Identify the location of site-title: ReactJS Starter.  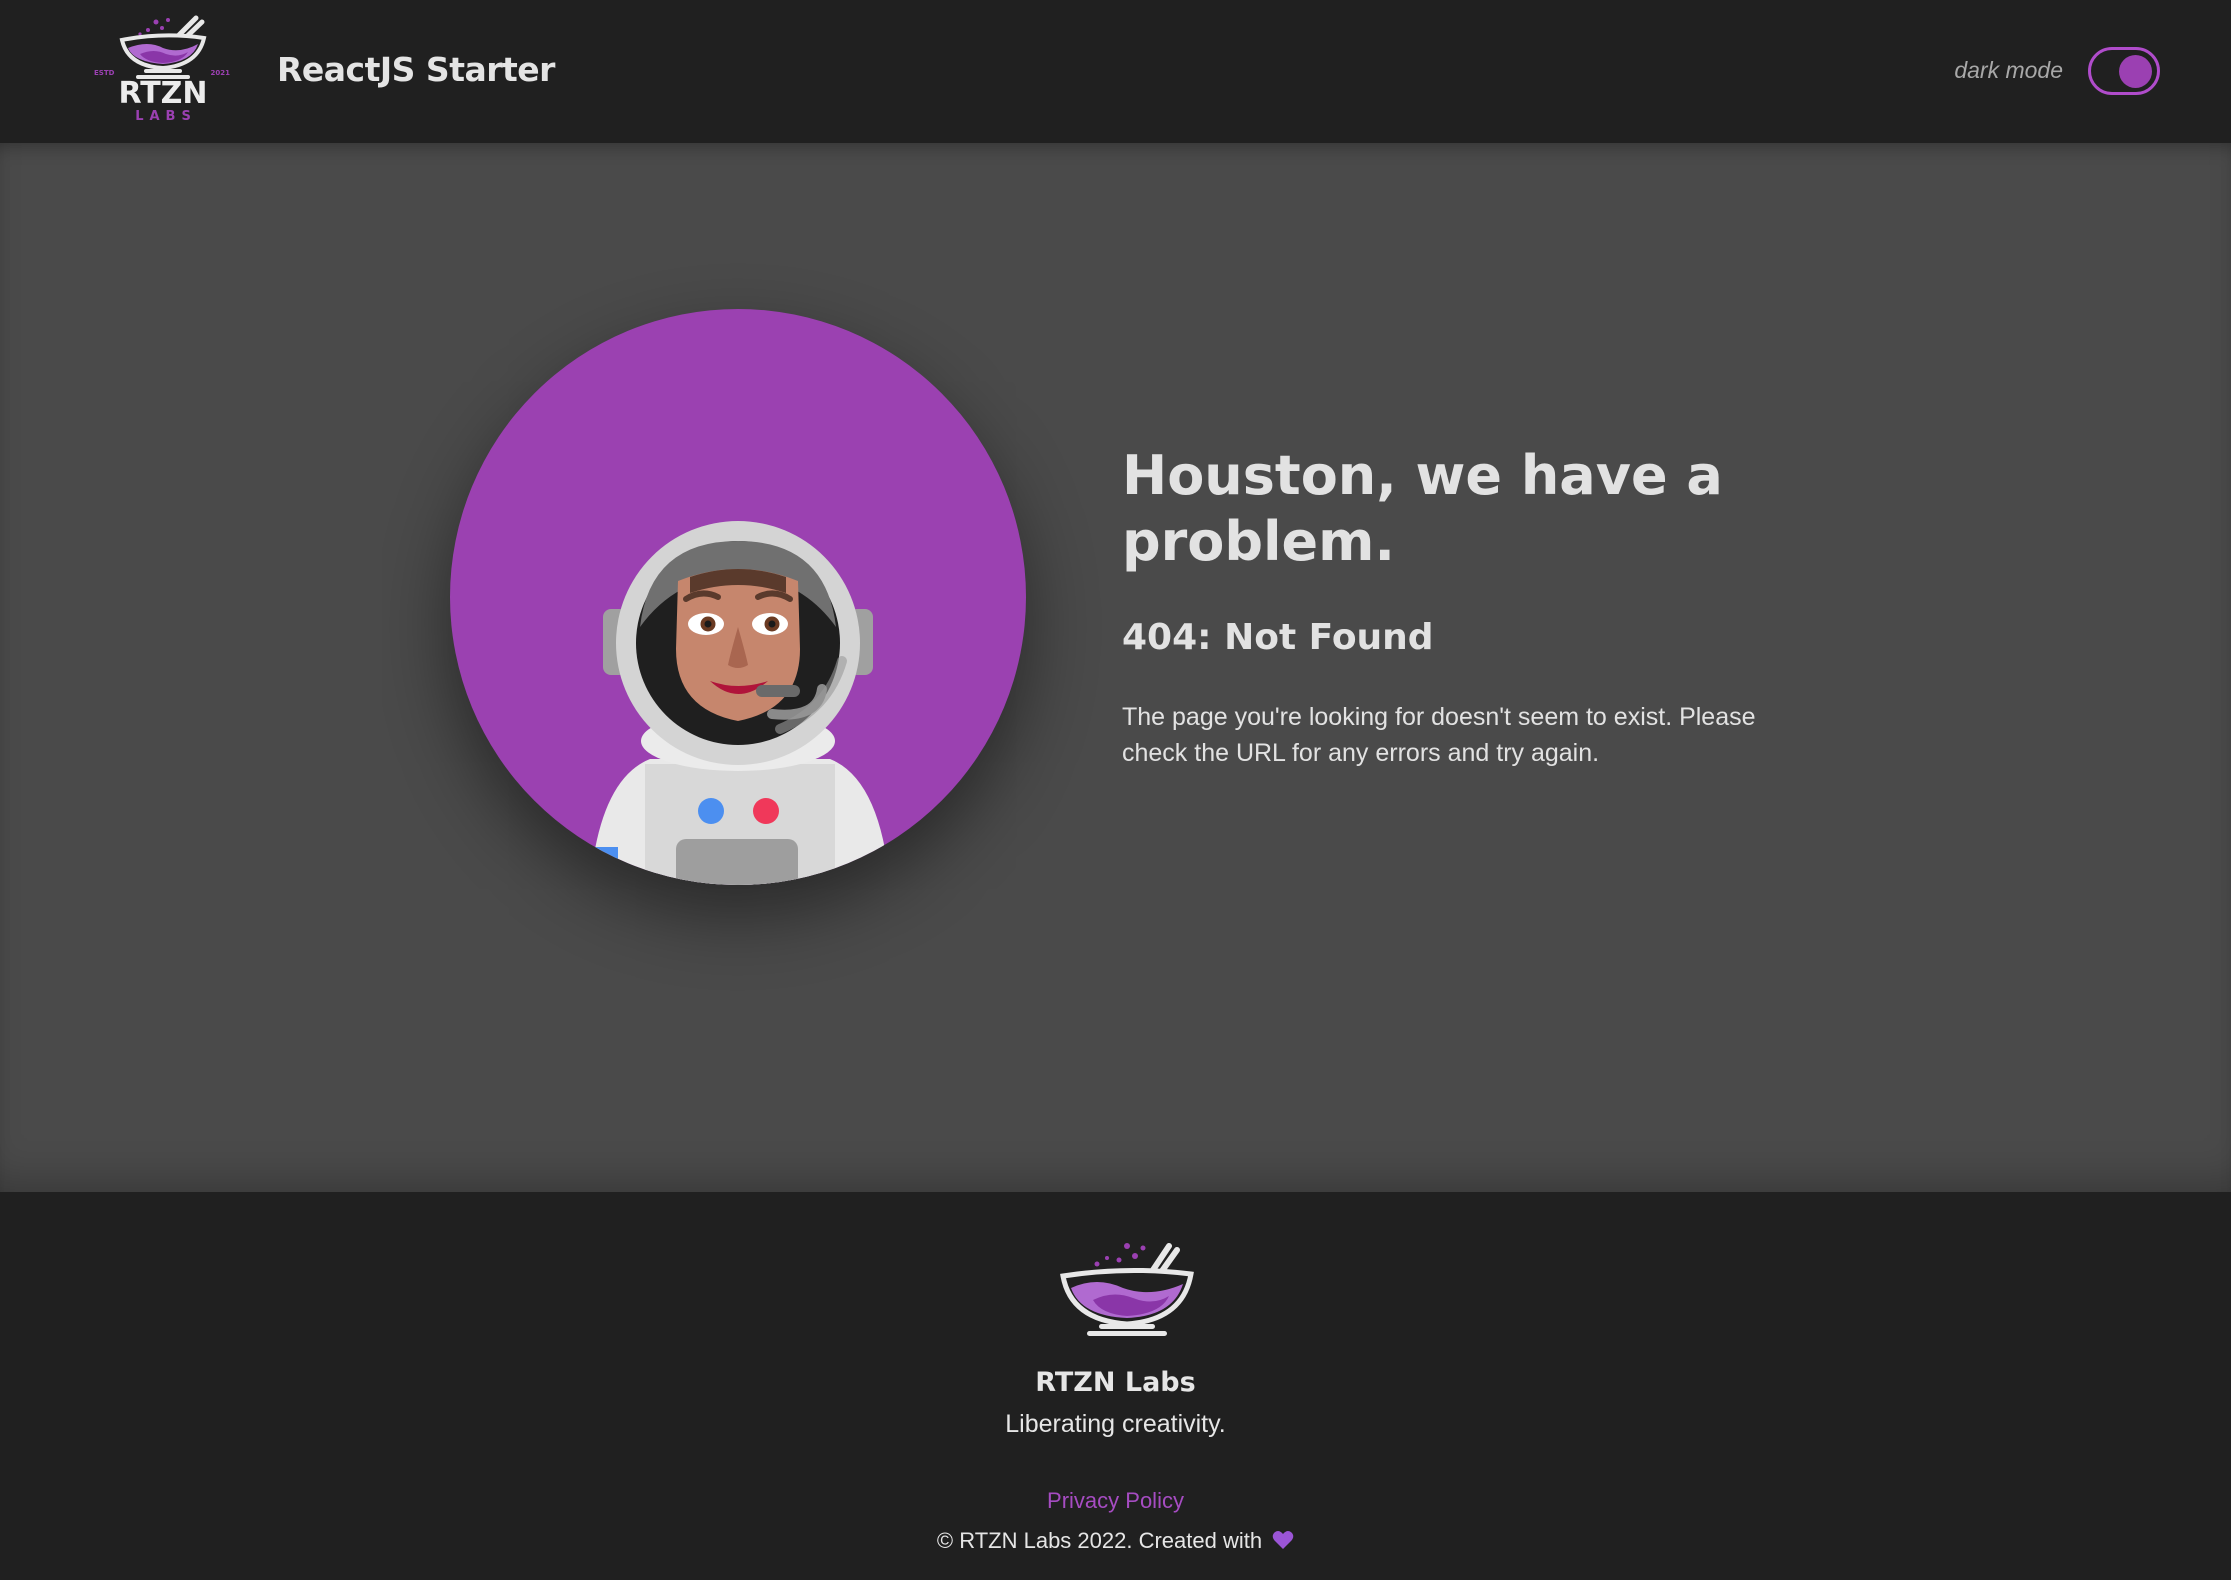
(416, 69).